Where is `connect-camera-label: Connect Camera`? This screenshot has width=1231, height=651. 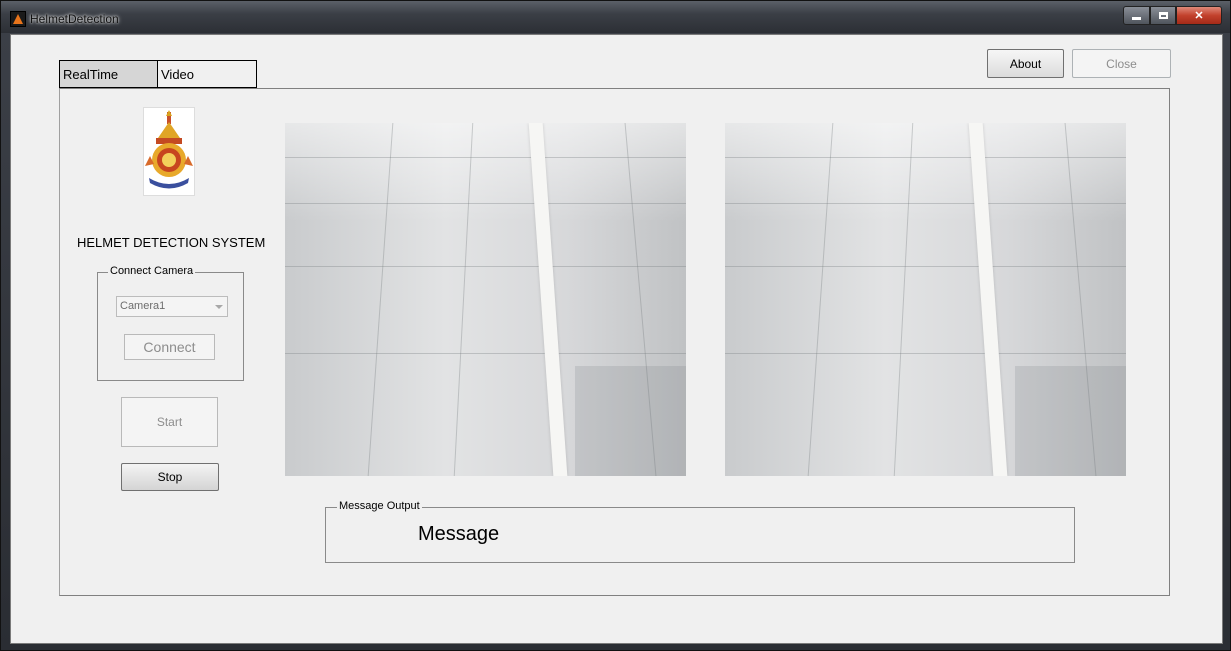
connect-camera-label: Connect Camera is located at coordinates (152, 271).